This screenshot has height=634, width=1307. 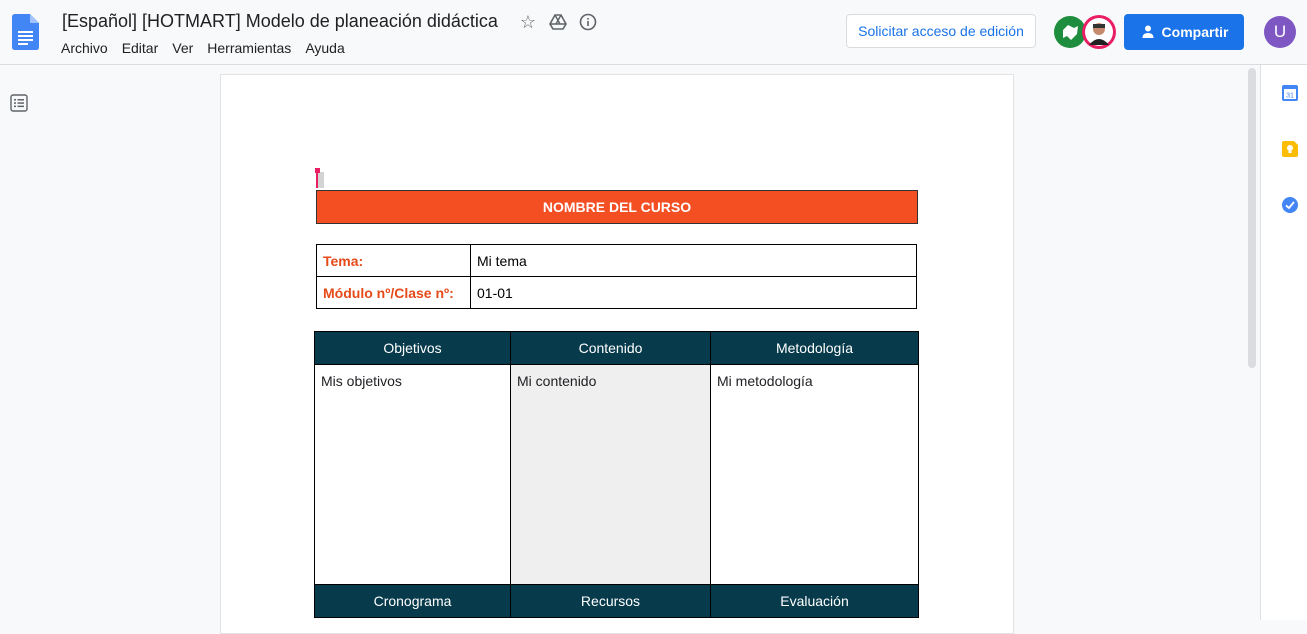 I want to click on menu-ayuda: Ayuda, so click(x=324, y=48).